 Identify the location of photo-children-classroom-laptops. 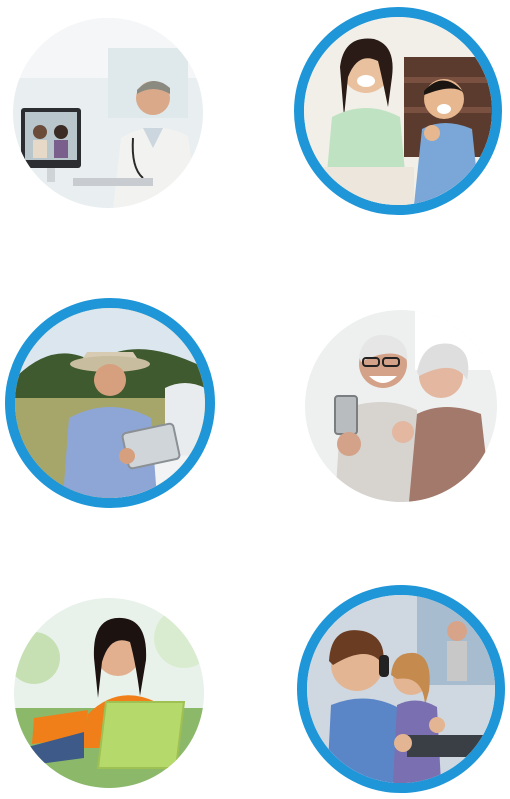
(401, 689).